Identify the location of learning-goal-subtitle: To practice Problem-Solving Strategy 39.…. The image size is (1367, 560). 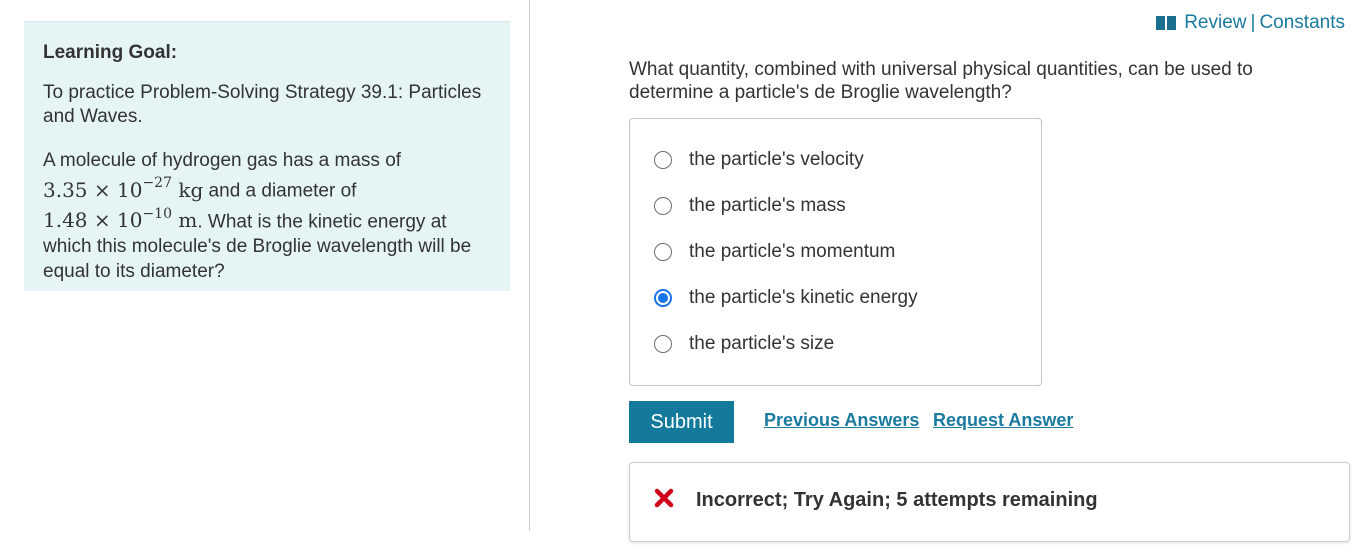
(262, 104).